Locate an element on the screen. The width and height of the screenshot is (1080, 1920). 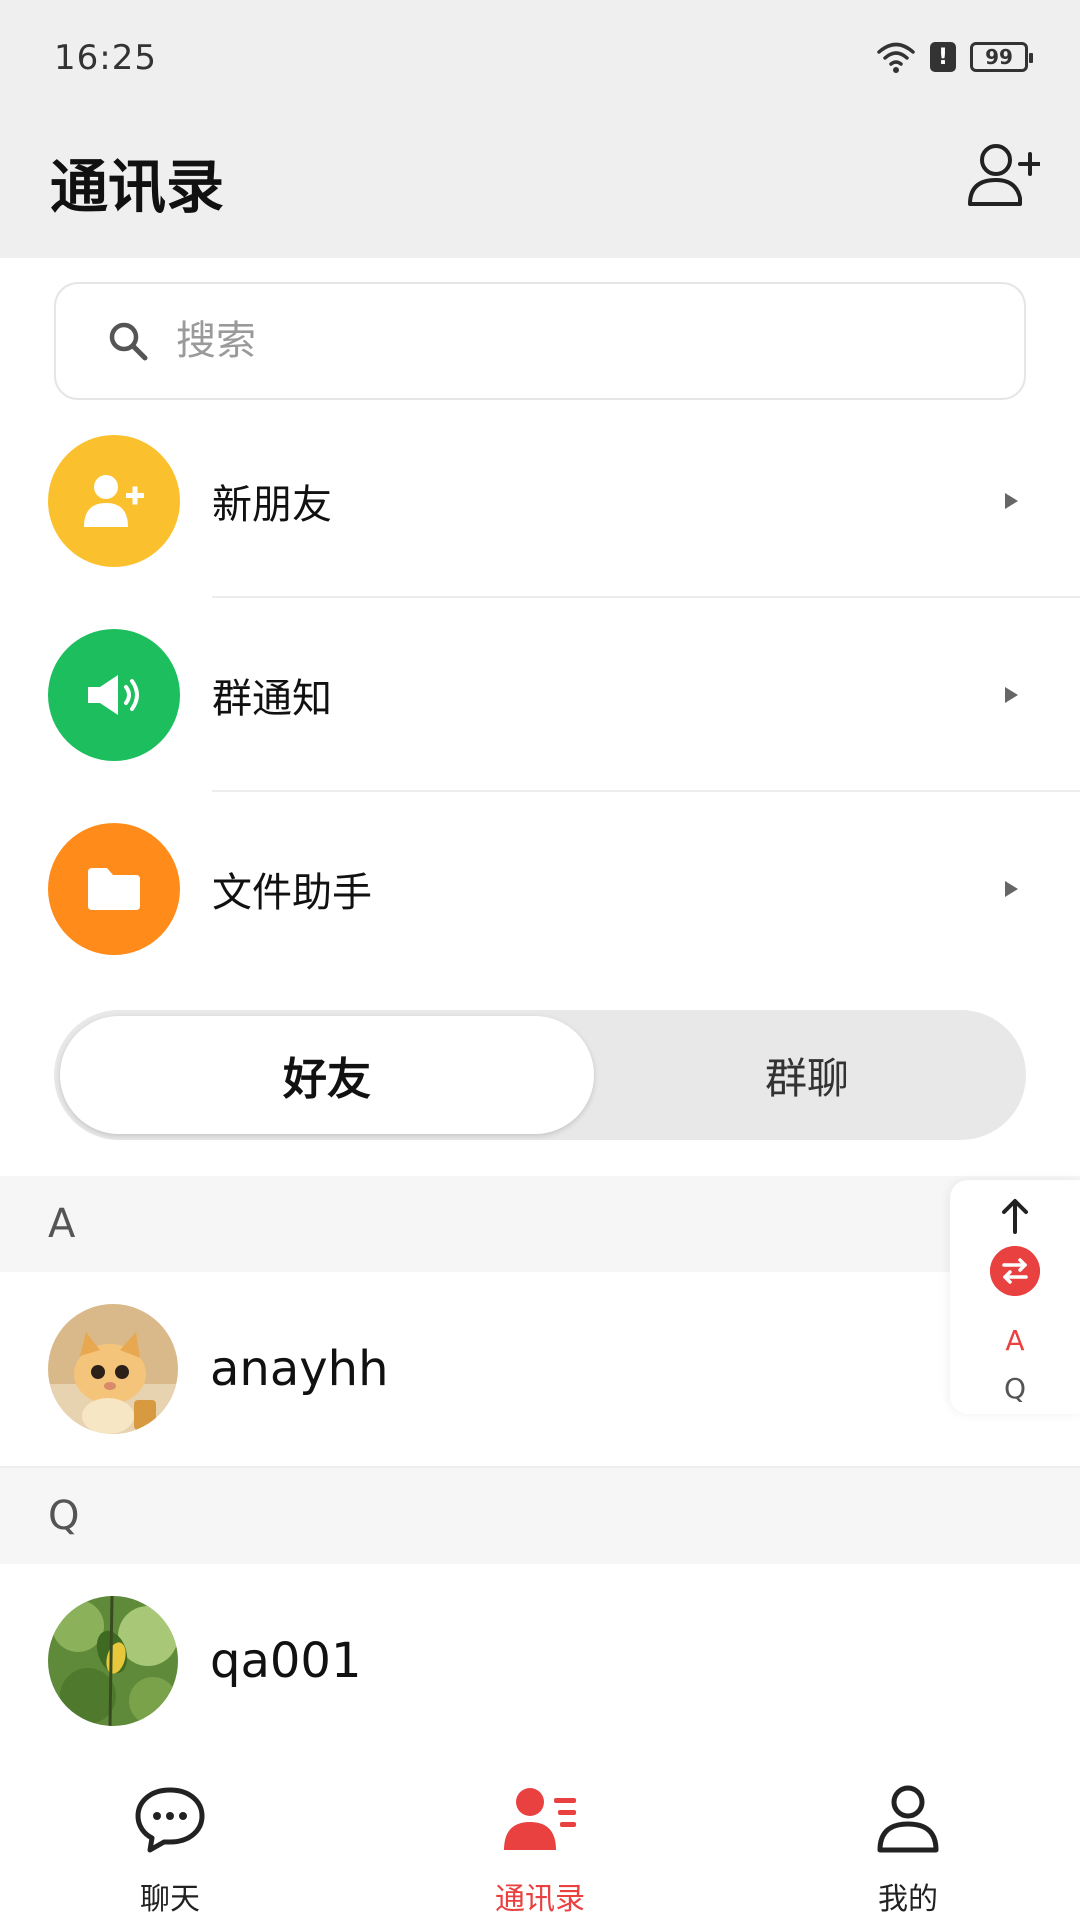
feature-row-new-friends: 新朋友 is located at coordinates (540, 500).